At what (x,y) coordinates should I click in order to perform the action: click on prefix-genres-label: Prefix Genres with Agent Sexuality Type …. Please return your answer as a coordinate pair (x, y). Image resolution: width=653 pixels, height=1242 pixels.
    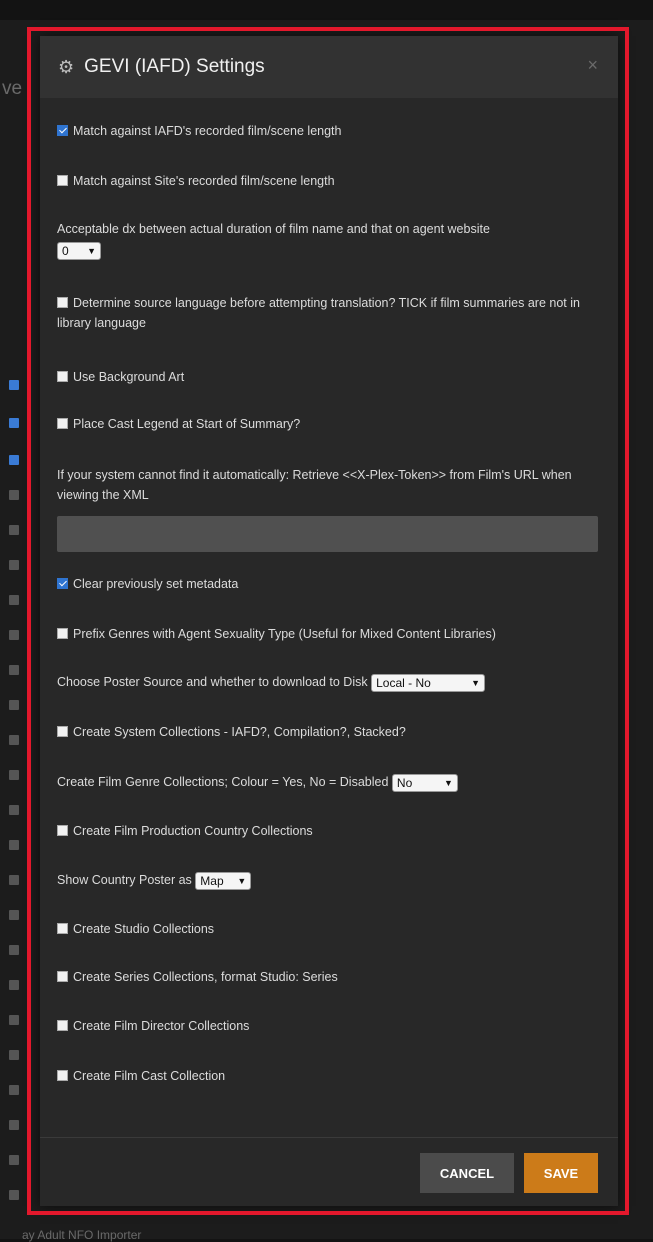
    Looking at the image, I should click on (284, 634).